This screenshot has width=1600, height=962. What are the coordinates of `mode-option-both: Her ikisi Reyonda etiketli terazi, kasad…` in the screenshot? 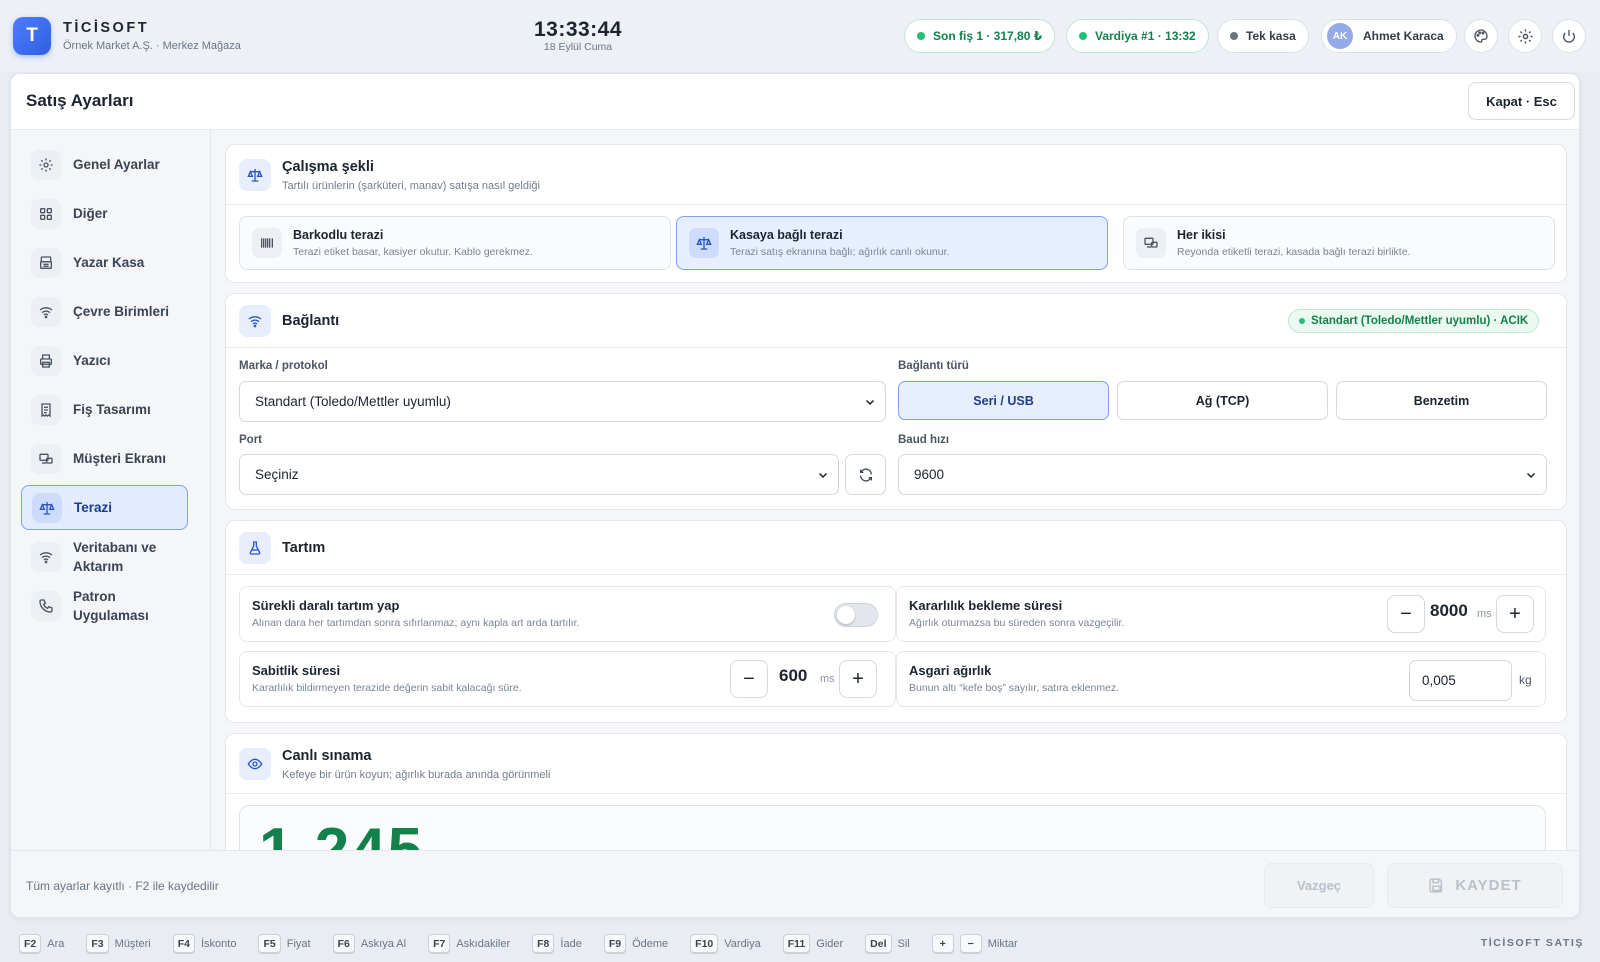 It's located at (1339, 243).